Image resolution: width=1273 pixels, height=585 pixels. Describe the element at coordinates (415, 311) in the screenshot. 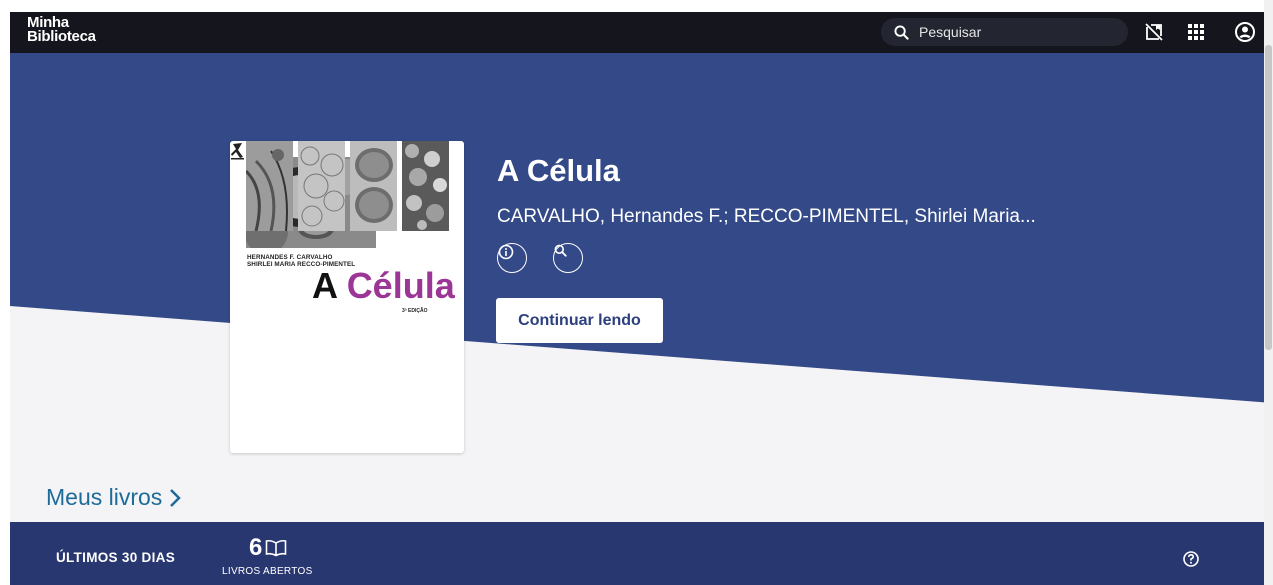

I see `cover-edition: 3ª EDIÇÃO` at that location.